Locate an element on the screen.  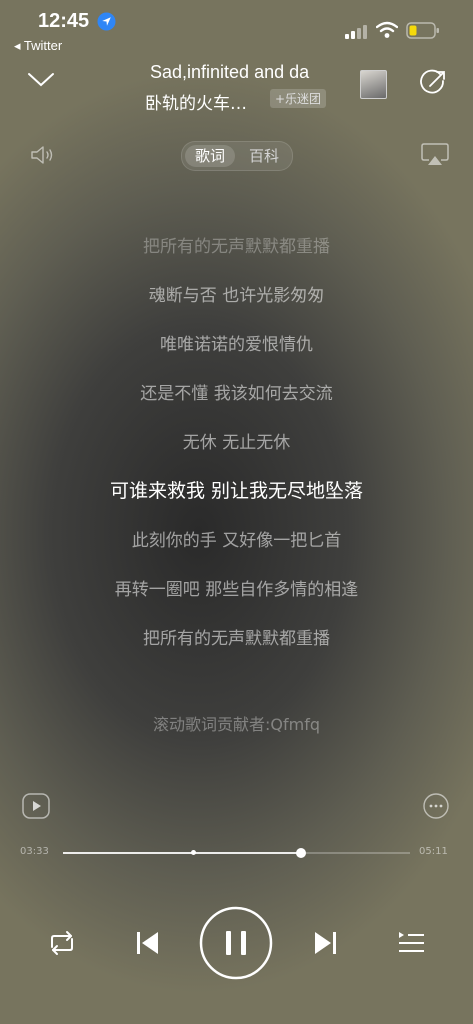
song-title: Sad,infinited and da is located at coordinates (230, 72).